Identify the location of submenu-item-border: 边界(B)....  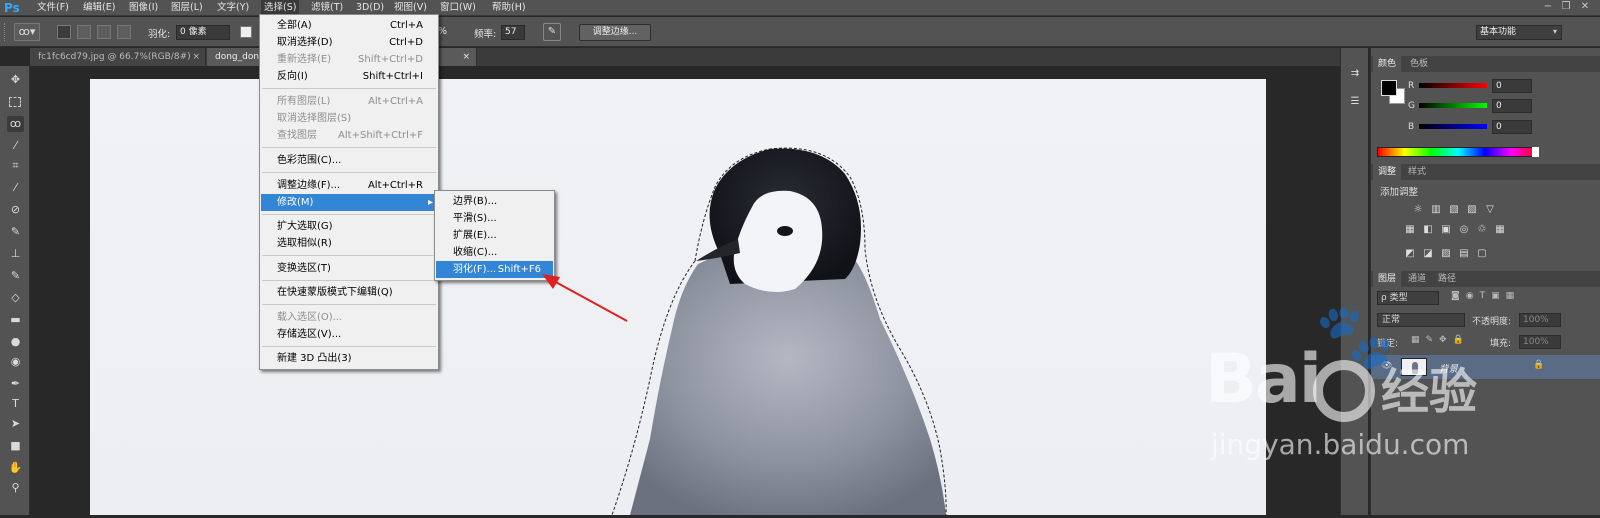
(494, 201).